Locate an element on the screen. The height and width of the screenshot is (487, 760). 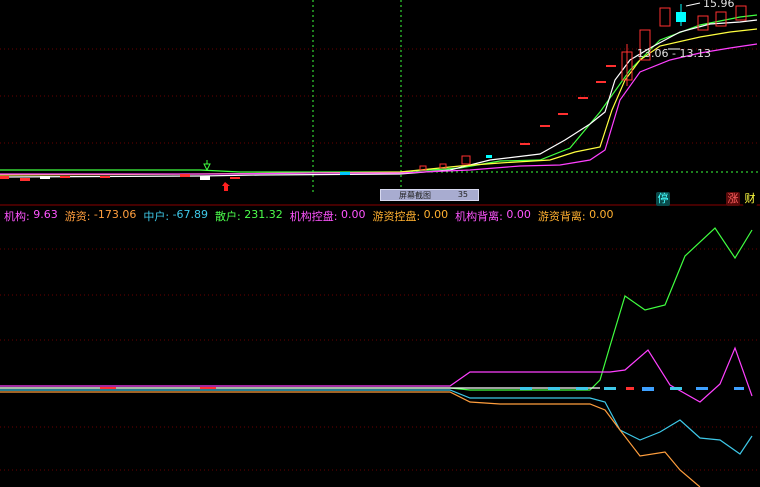
legend-value: -173.06 is located at coordinates (115, 214).